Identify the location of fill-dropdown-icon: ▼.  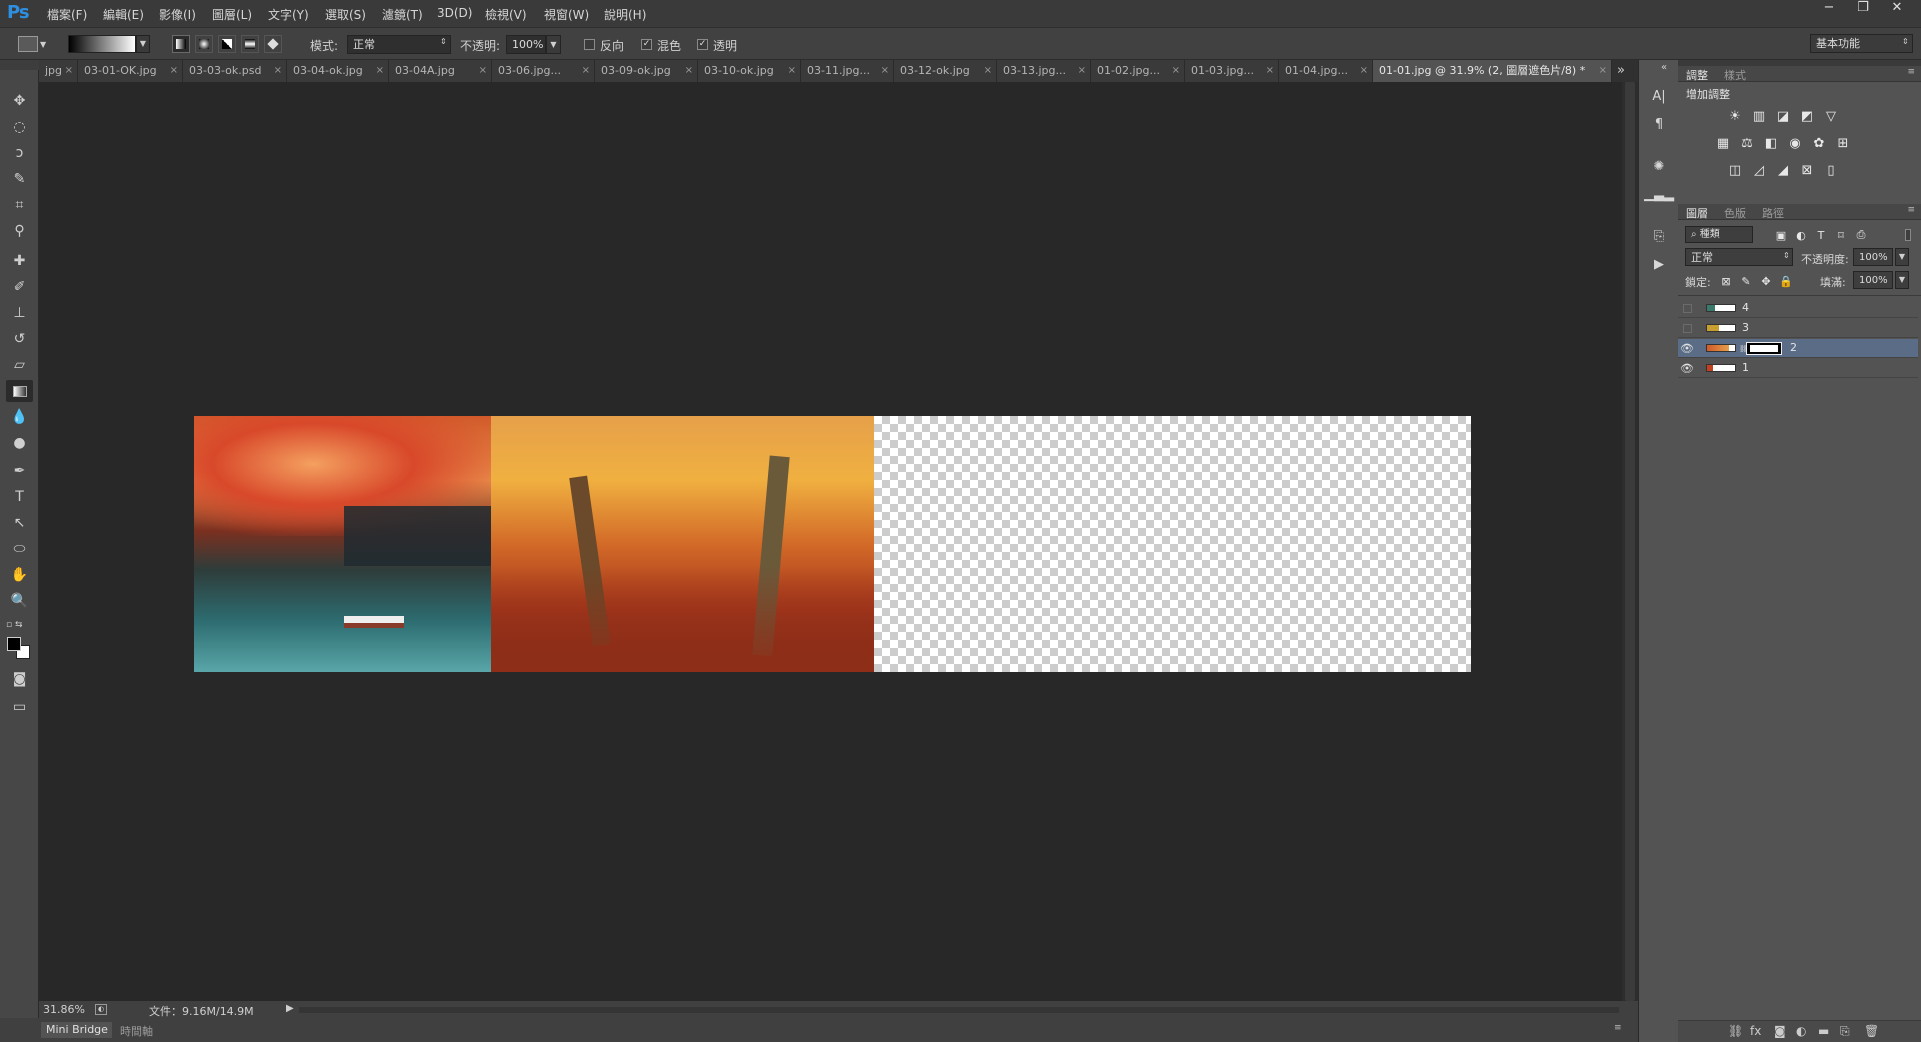
(1902, 280).